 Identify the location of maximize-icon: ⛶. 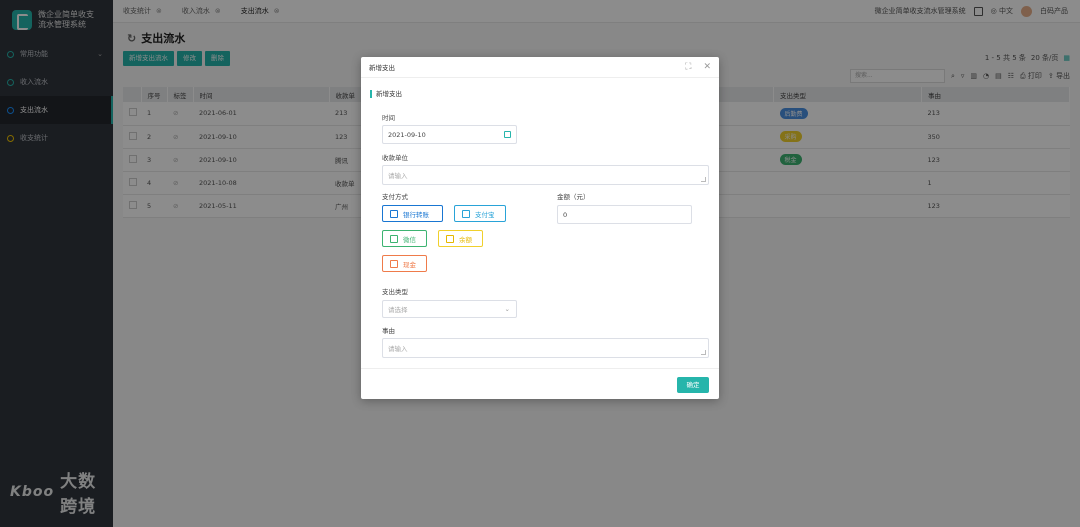
(688, 67).